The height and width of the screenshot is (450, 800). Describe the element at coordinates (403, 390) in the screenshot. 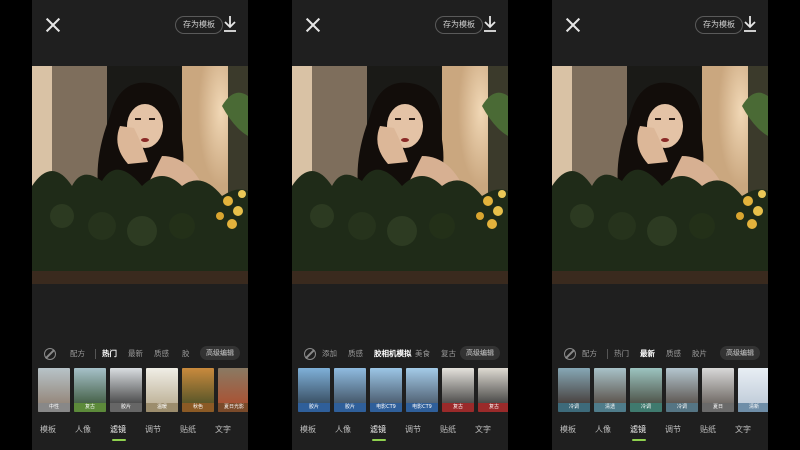

I see `filter-thumbnails: 胶片 胶片 电影CT9 电影CT9 复古 复古` at that location.